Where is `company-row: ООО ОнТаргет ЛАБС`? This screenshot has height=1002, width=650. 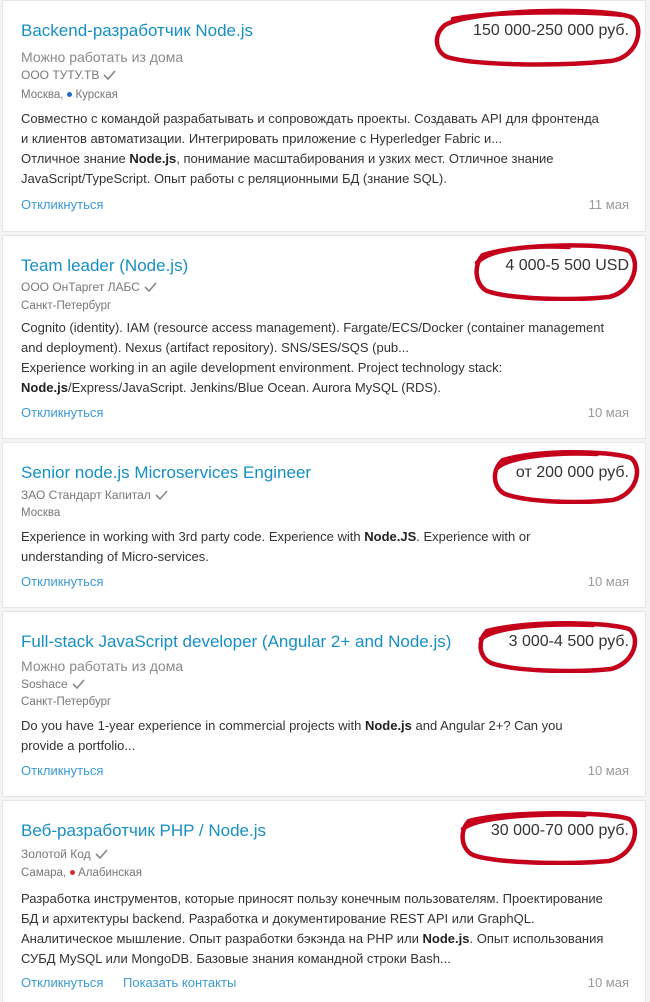 company-row: ООО ОнТаргет ЛАБС is located at coordinates (89, 287).